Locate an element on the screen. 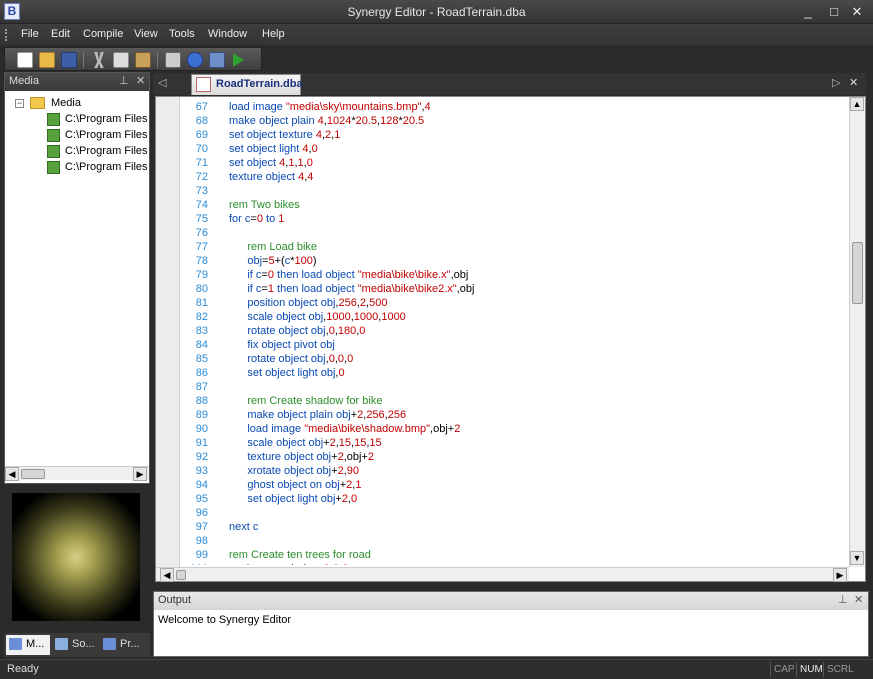  tab-roadterrain: RoadTerrain.dba is located at coordinates (247, 84).